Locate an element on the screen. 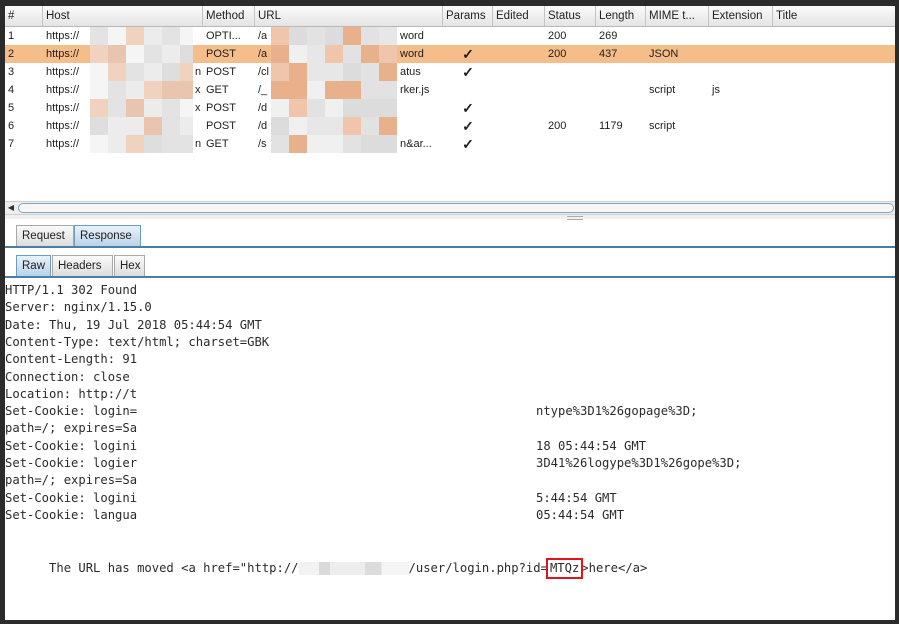  response-line: HTTP/1.1 302 Found is located at coordinates (71, 290).